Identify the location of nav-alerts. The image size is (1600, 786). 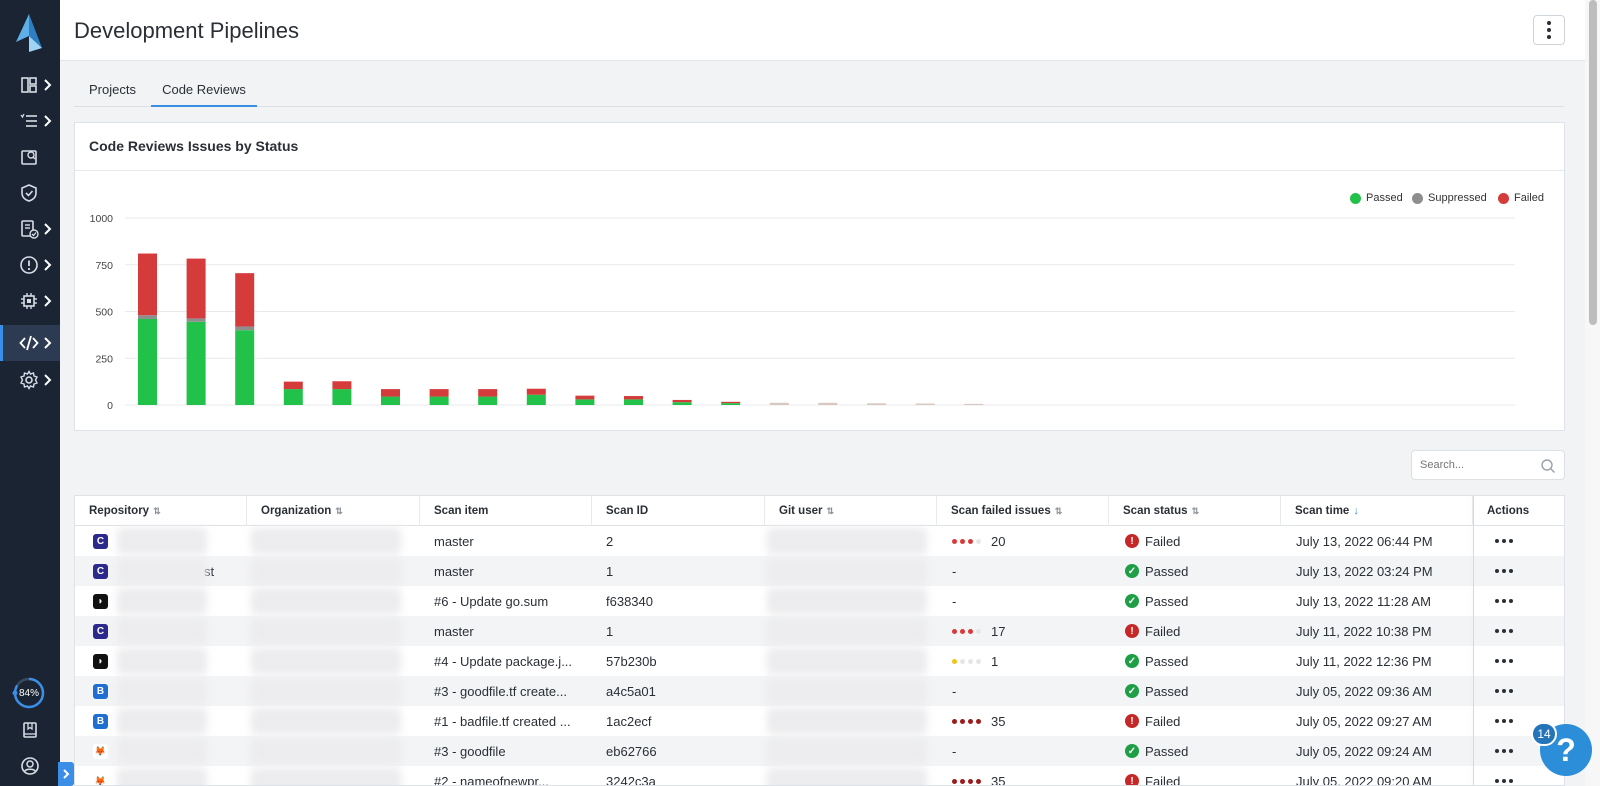
(30, 265).